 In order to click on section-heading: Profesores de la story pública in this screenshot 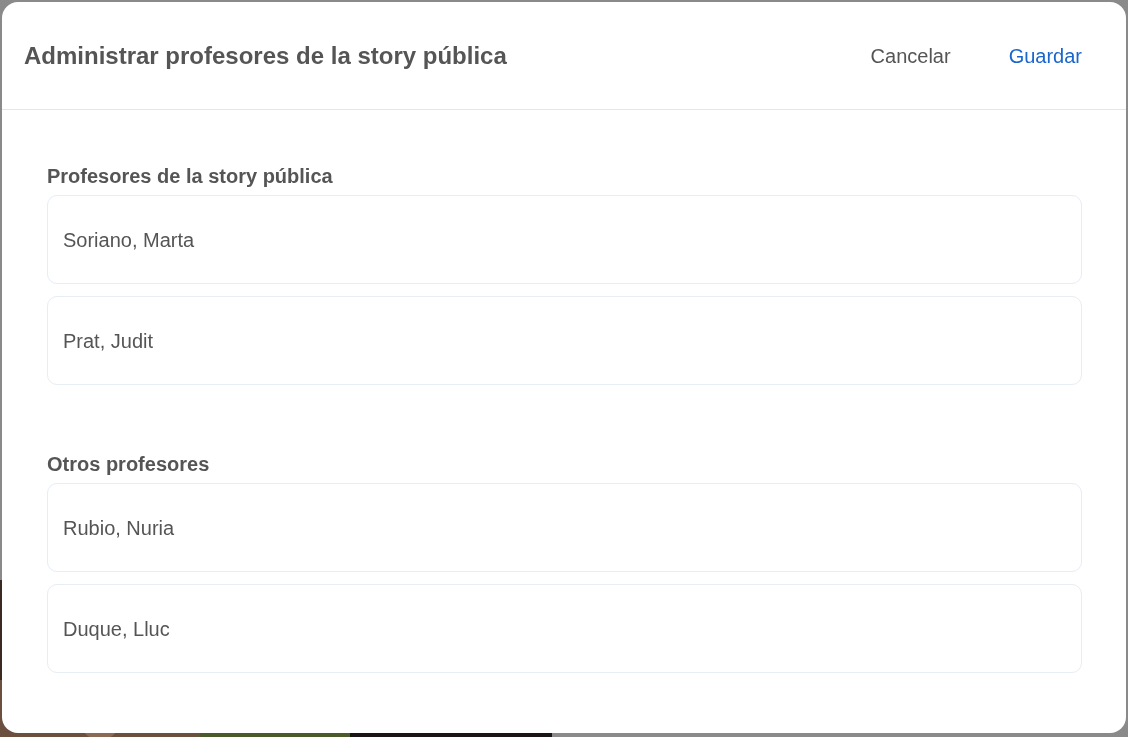, I will do `click(190, 176)`.